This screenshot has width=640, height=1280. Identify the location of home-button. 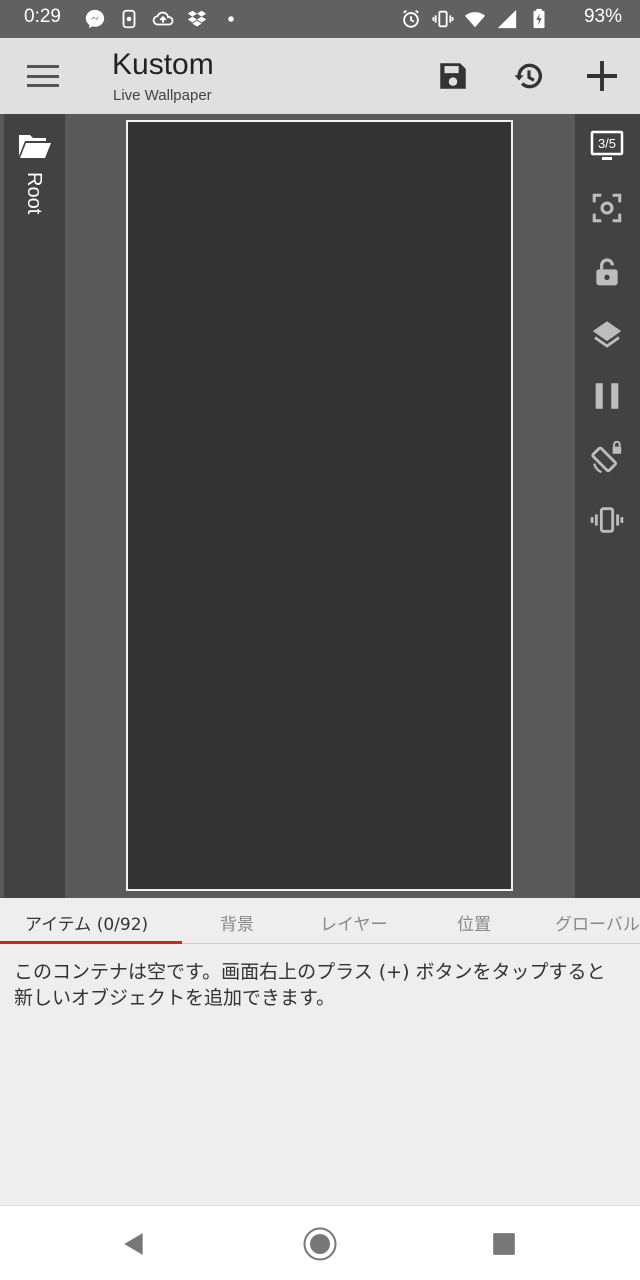
(320, 1244).